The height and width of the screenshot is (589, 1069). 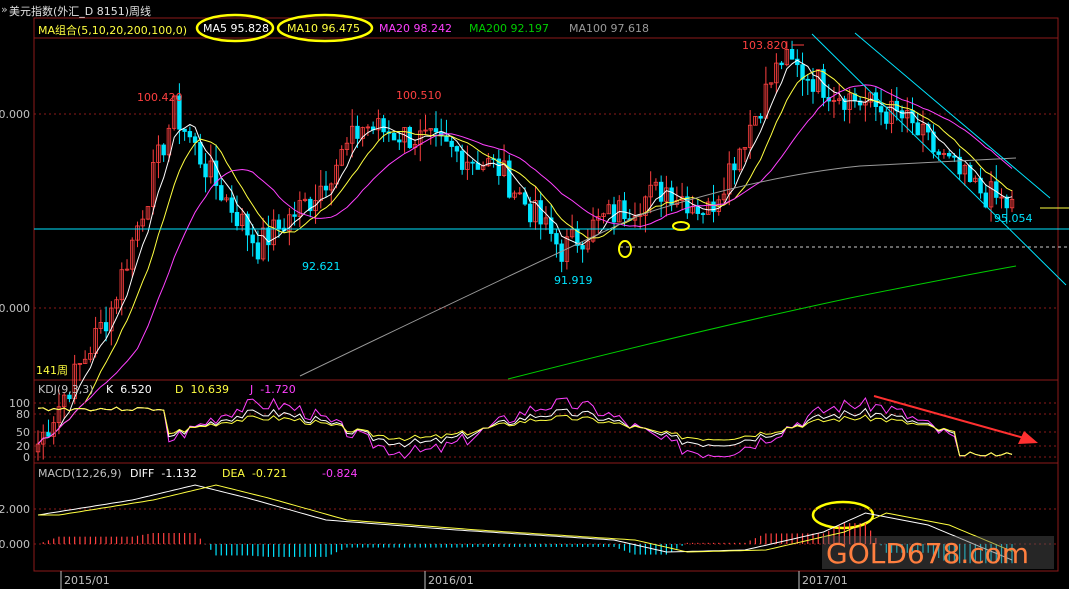 I want to click on price-annotation: 100.420, so click(x=160, y=97).